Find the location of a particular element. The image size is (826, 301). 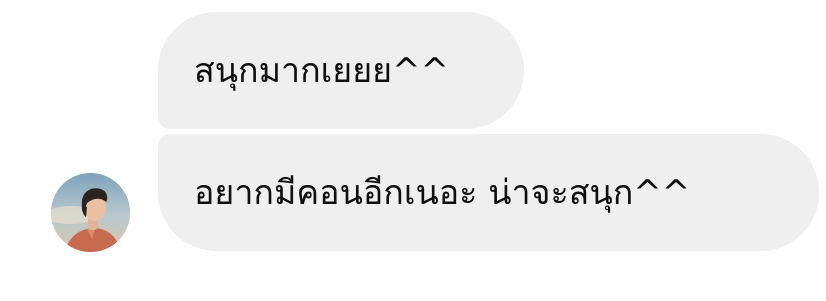

message-text: อยากมีคอนอีกเนอะ น่าจะสนุก^^ is located at coordinates (442, 192).